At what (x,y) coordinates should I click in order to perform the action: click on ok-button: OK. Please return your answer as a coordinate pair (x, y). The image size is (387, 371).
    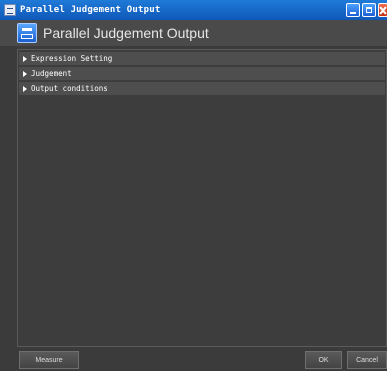
    Looking at the image, I should click on (323, 360).